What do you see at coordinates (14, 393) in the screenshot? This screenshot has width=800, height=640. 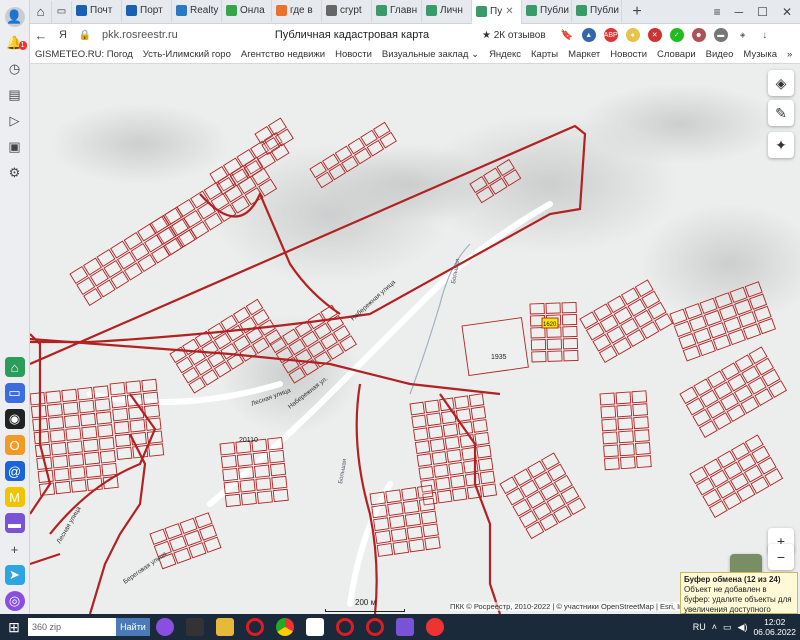 I see `messenger-icon: ▭` at bounding box center [14, 393].